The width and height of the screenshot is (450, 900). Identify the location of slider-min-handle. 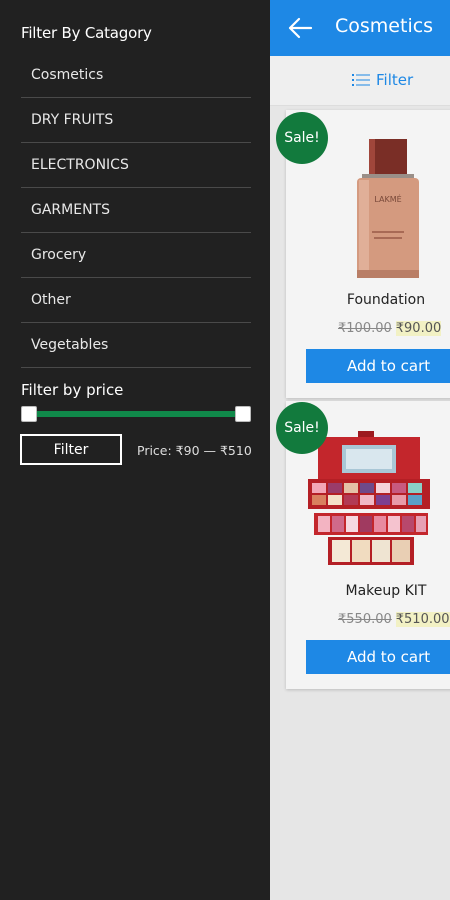
(29, 414).